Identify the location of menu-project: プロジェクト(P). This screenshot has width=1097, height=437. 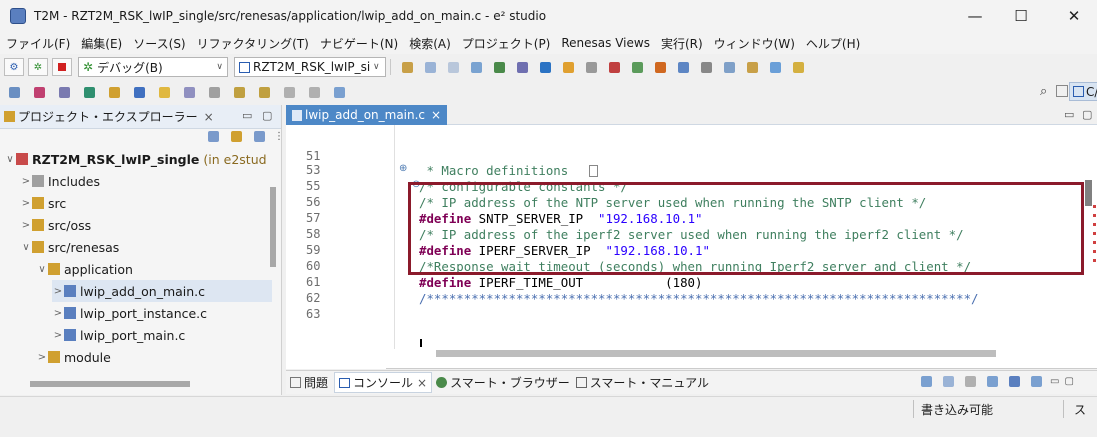
(506, 43).